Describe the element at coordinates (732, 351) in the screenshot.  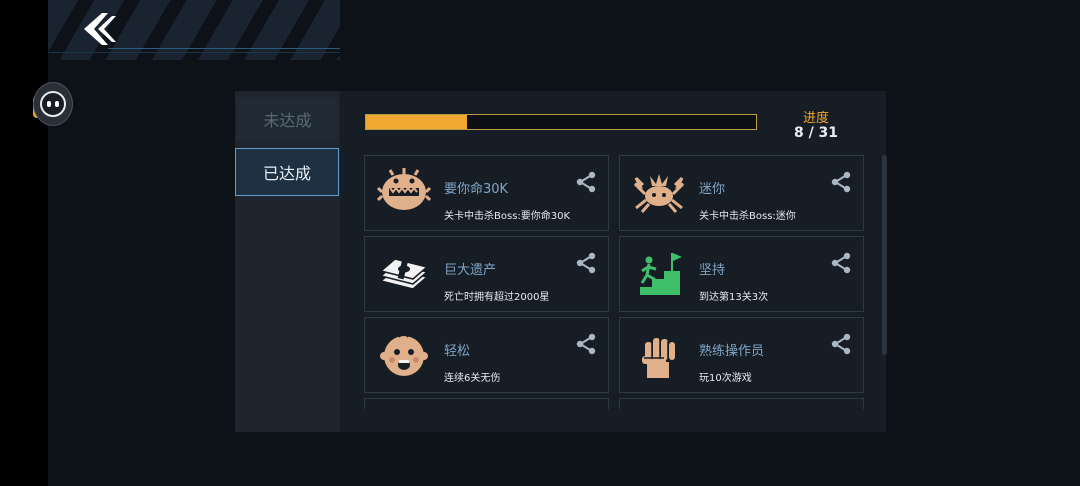
I see `achievement-title: 熟练操作员` at that location.